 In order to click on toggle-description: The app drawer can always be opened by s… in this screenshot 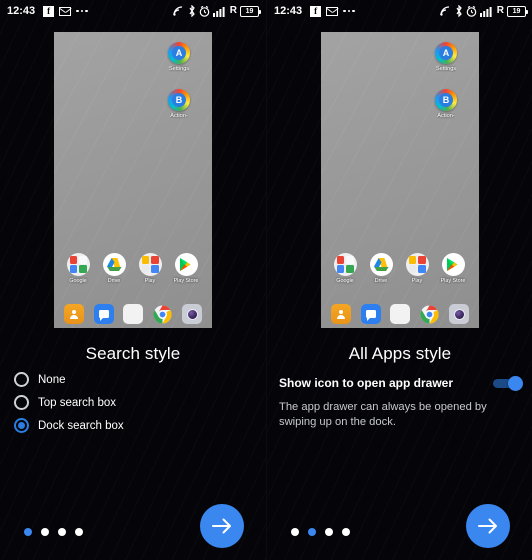, I will do `click(383, 414)`.